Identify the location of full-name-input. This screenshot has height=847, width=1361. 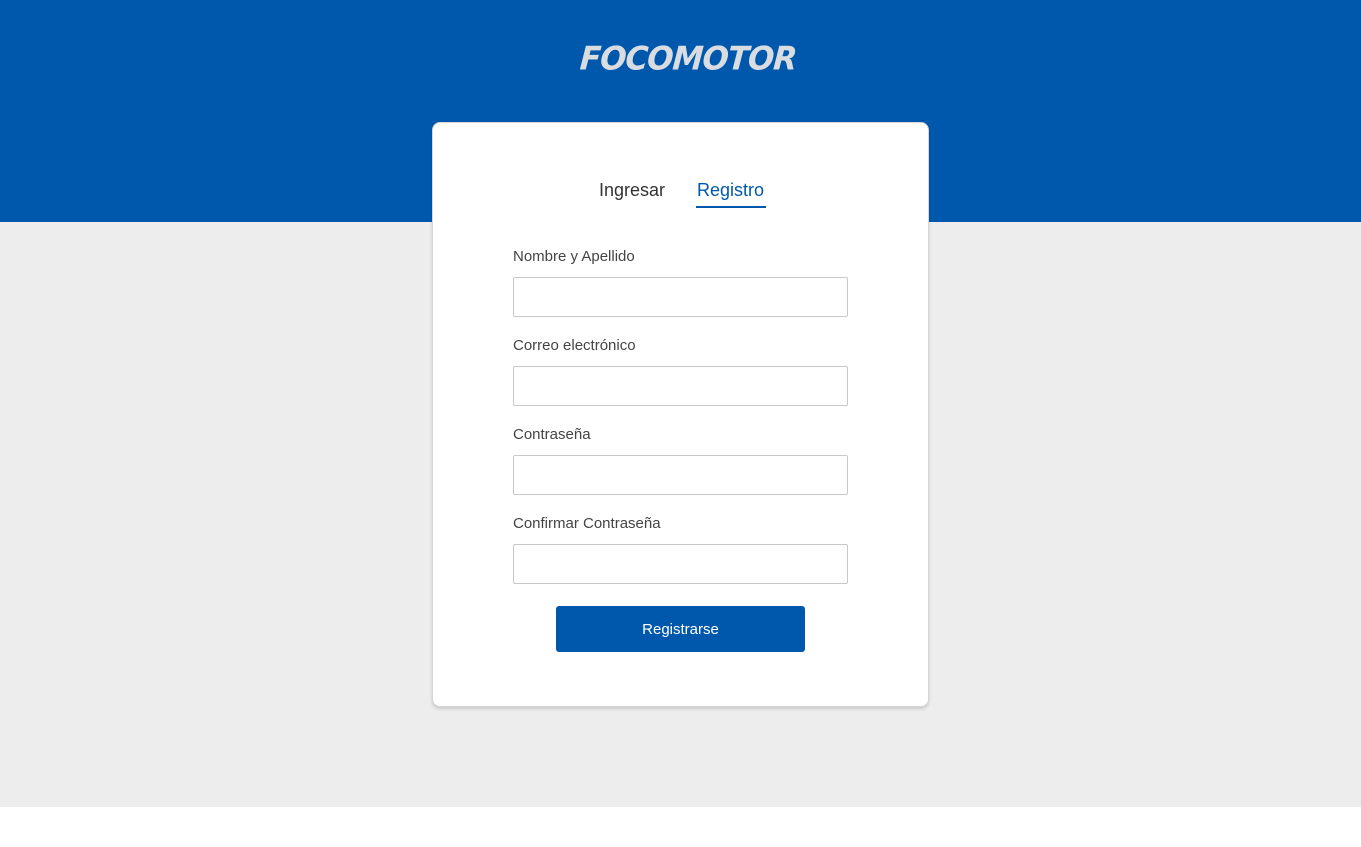
(680, 297).